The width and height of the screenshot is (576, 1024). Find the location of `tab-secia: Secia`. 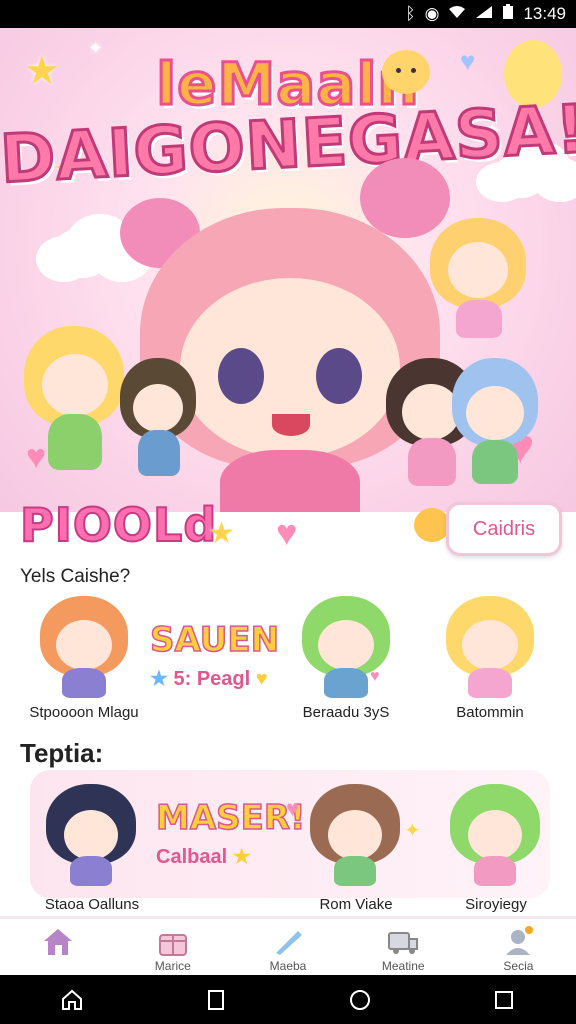

tab-secia: Secia is located at coordinates (518, 947).